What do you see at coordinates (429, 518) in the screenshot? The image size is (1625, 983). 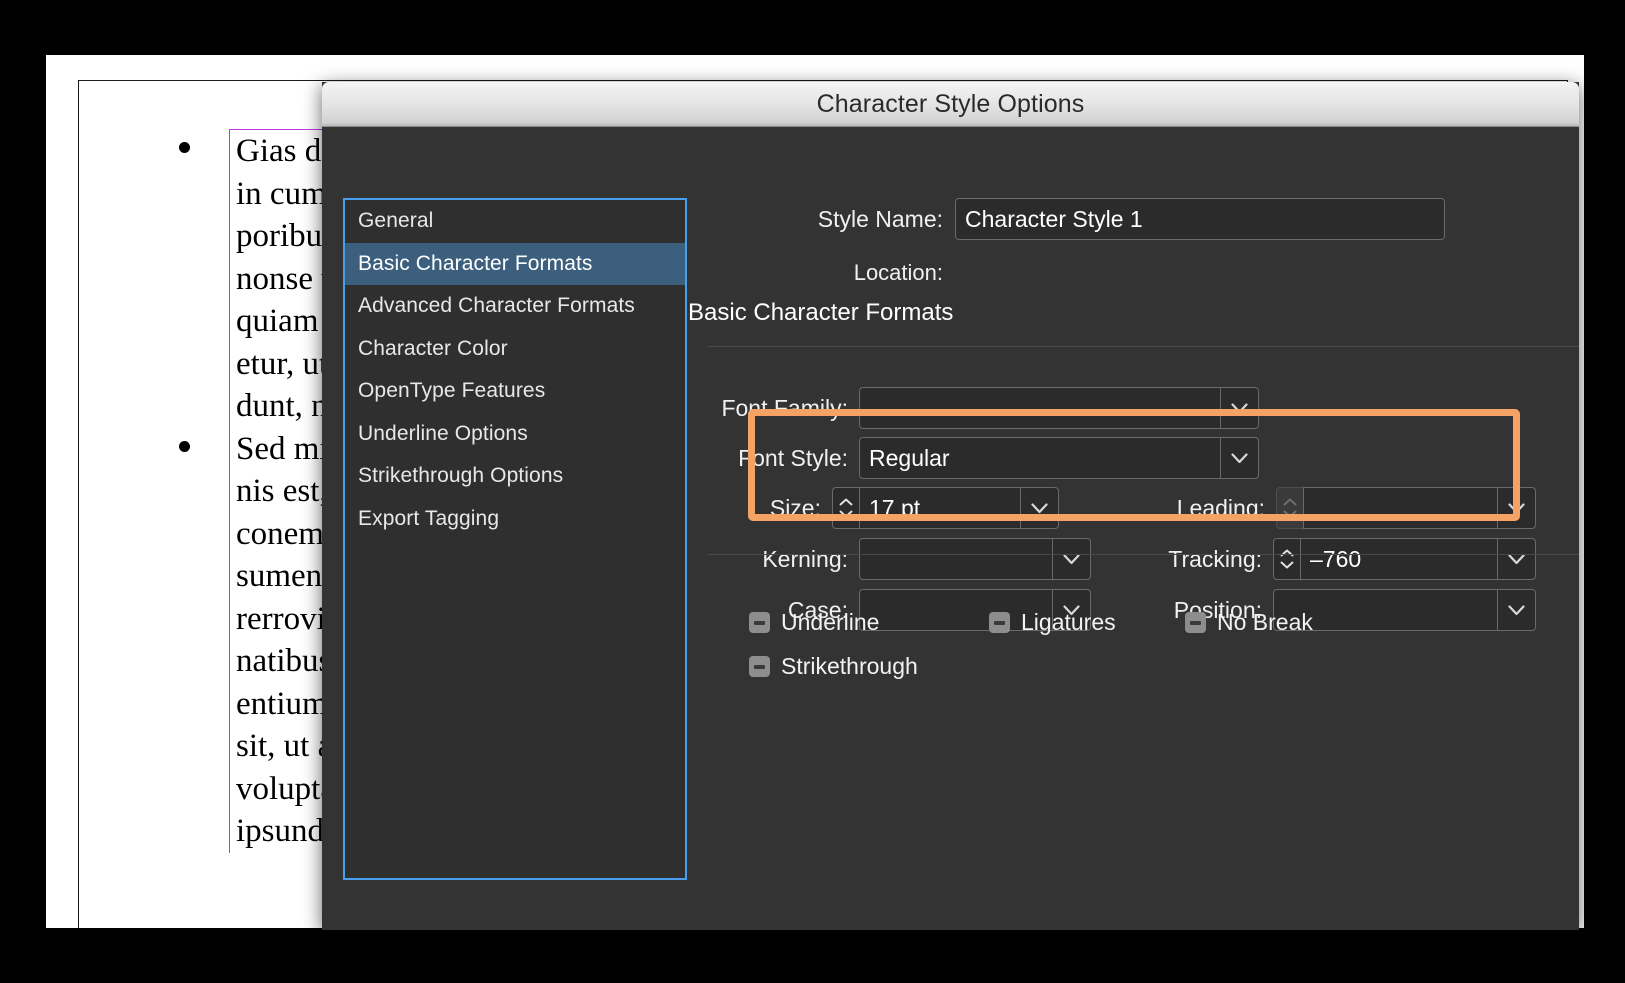 I see `sidebar-item-label: Export Tagging` at bounding box center [429, 518].